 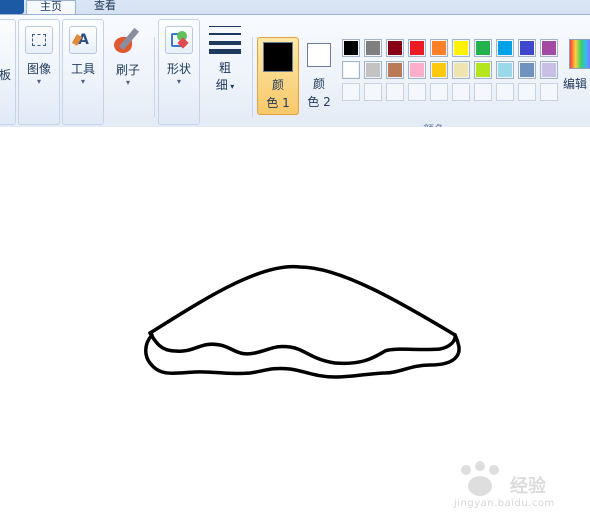 What do you see at coordinates (295, 8) in the screenshot?
I see `ribbon-tab-strip: 主页 查看` at bounding box center [295, 8].